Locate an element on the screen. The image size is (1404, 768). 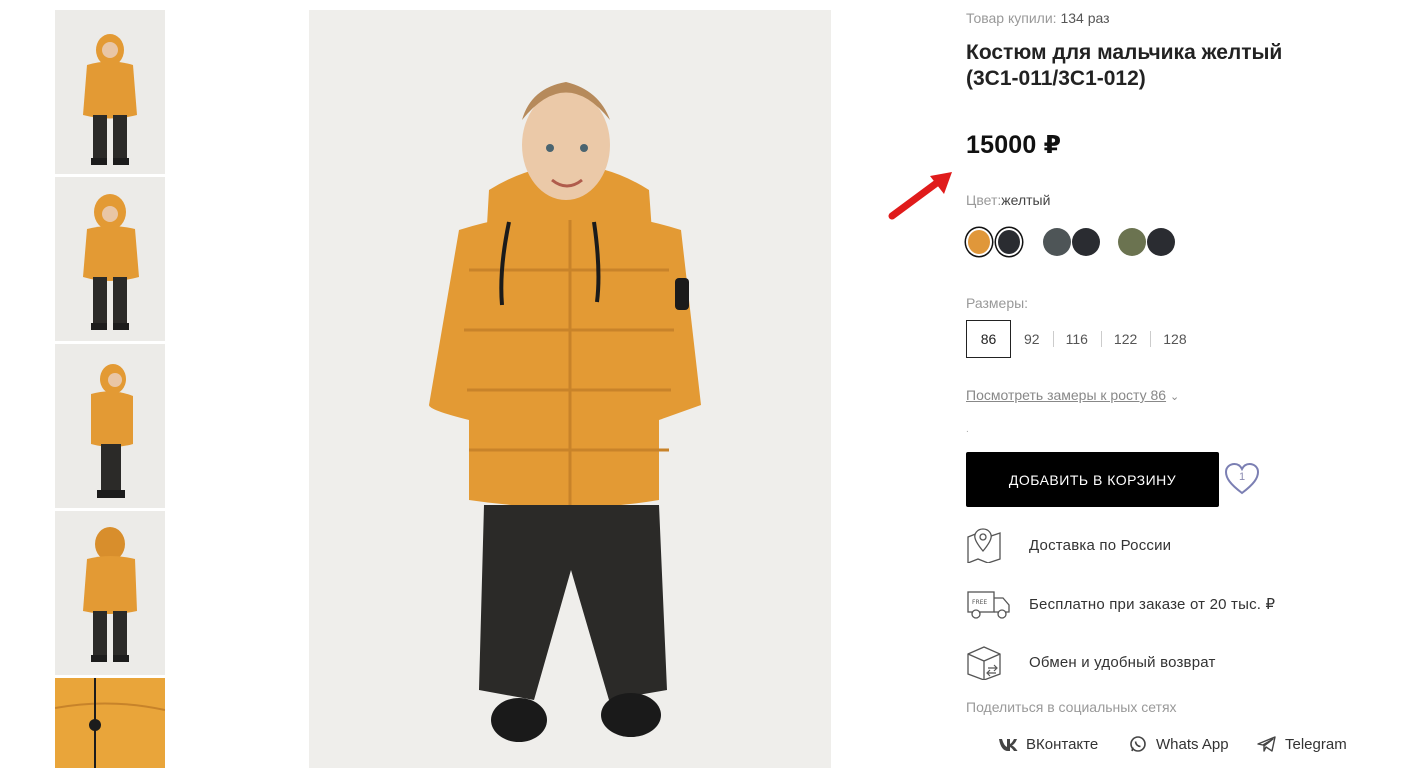
thumbnail-hood is located at coordinates (110, 259).